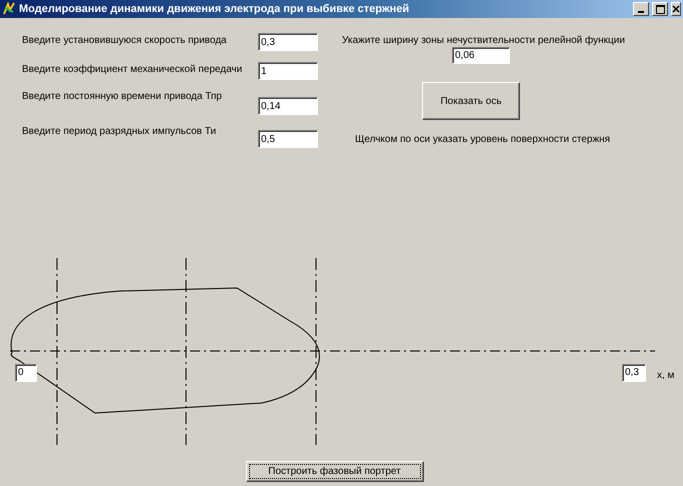 The image size is (683, 486). What do you see at coordinates (120, 132) in the screenshot?
I see `field-label: Введите период разрядных импульсов Ти` at bounding box center [120, 132].